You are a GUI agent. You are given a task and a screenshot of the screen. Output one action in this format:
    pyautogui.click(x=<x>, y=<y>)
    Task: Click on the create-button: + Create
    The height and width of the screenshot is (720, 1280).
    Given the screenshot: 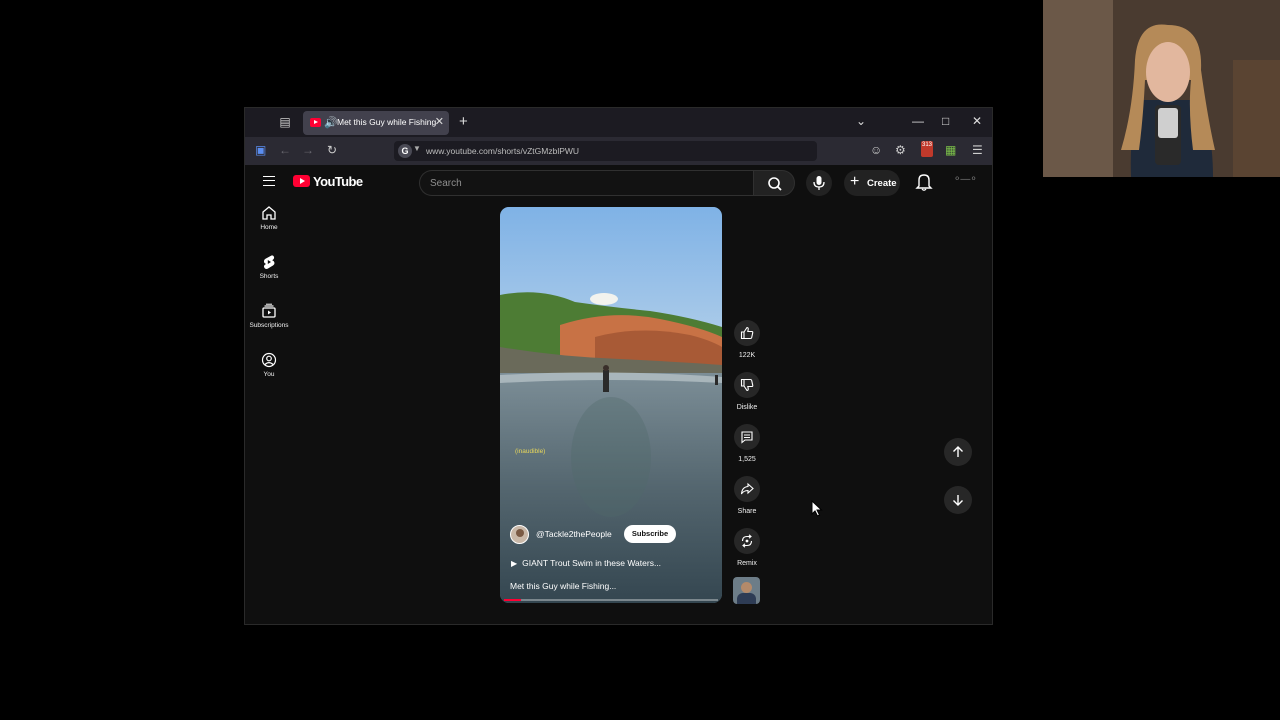 What is the action you would take?
    pyautogui.click(x=872, y=183)
    